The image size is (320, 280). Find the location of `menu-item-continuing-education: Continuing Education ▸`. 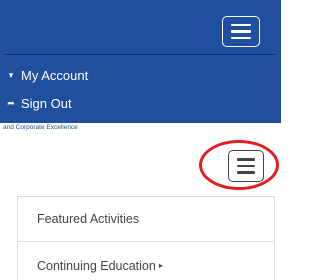

menu-item-continuing-education: Continuing Education ▸ is located at coordinates (146, 261).